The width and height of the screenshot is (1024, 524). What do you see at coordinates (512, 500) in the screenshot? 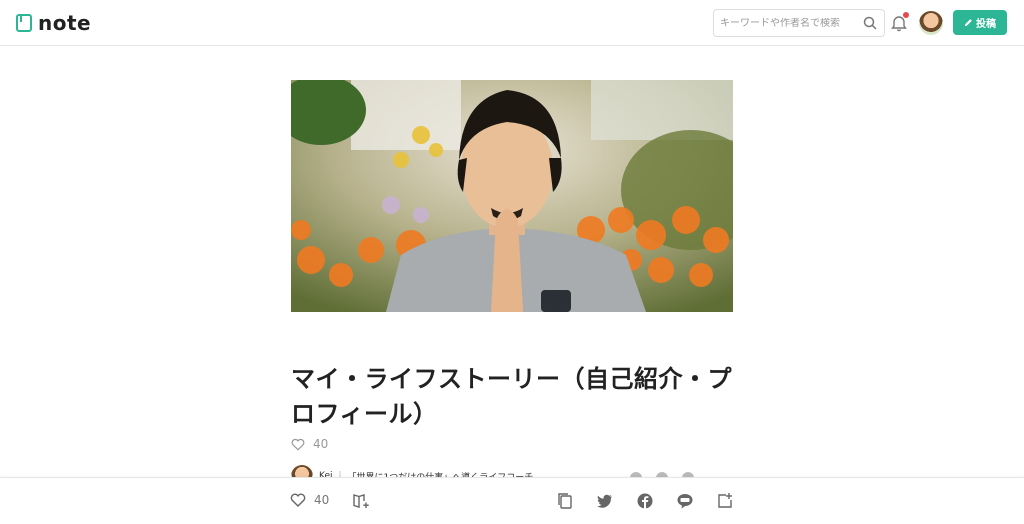
I see `bottom-action-bar: 40` at bounding box center [512, 500].